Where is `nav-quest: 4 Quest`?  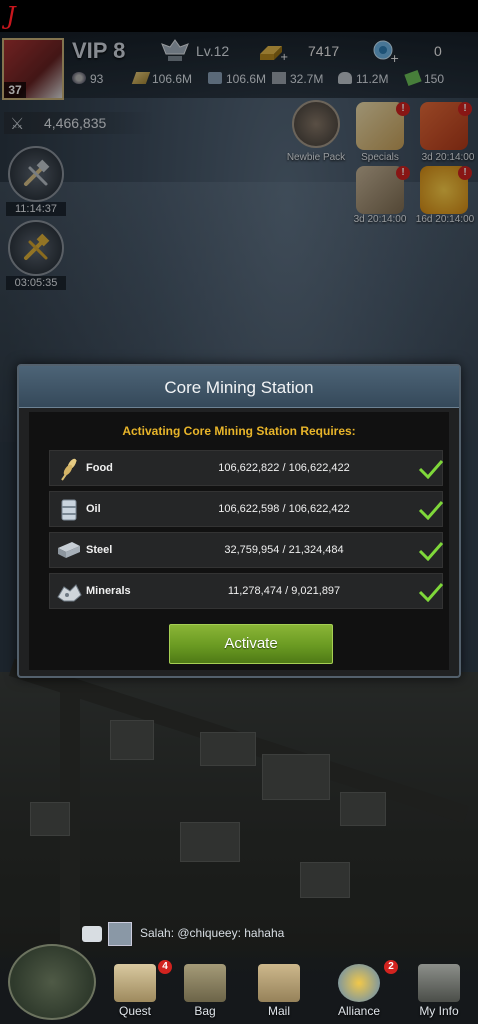
nav-quest: 4 Quest is located at coordinates (138, 989).